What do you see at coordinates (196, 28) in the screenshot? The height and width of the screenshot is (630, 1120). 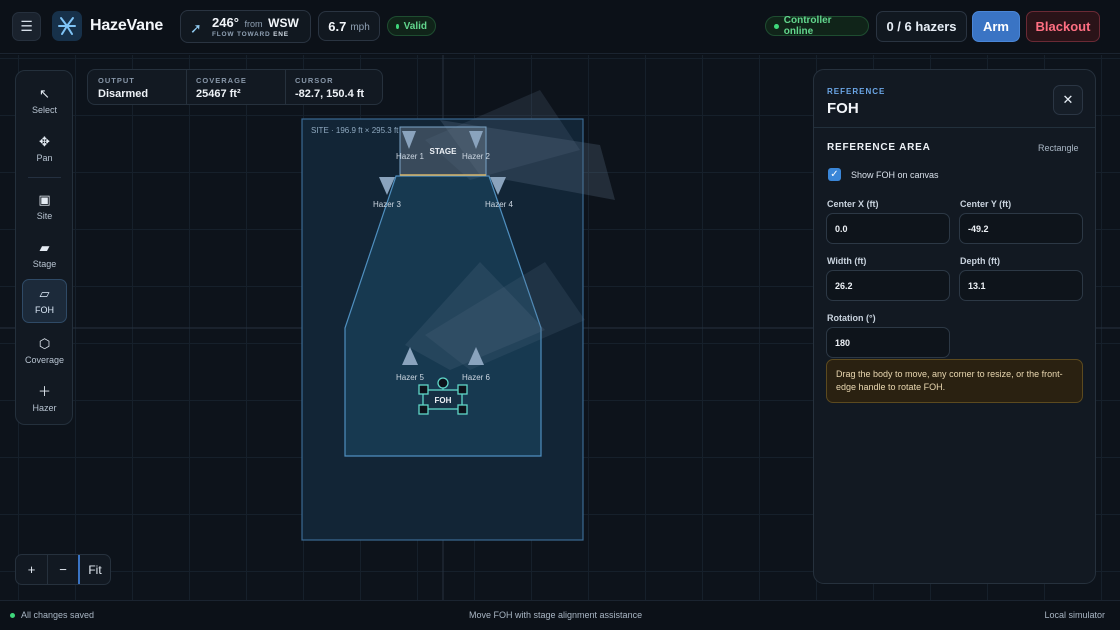 I see `wind-arrow-icon: ➚` at bounding box center [196, 28].